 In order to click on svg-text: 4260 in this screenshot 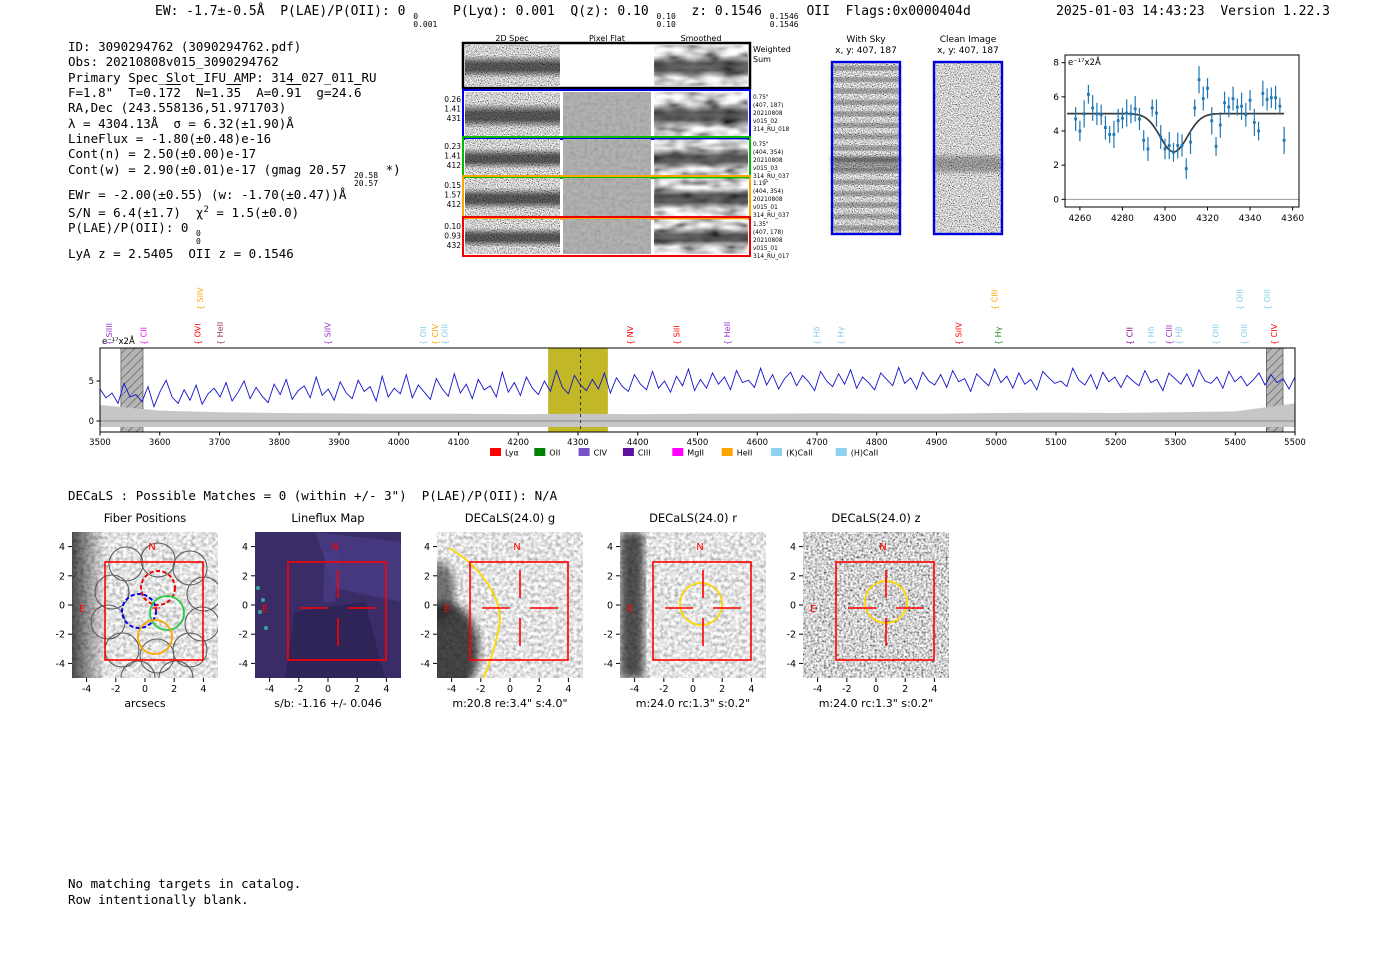, I will do `click(1079, 219)`.